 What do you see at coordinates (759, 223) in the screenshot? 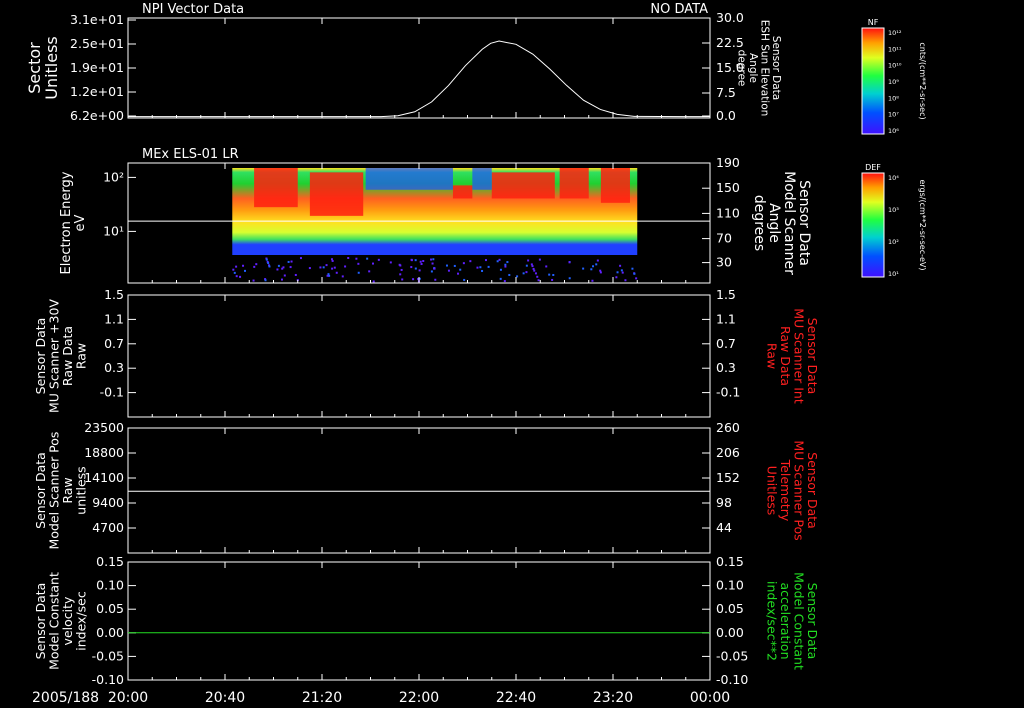
I see `y2-axis-label: degrees` at bounding box center [759, 223].